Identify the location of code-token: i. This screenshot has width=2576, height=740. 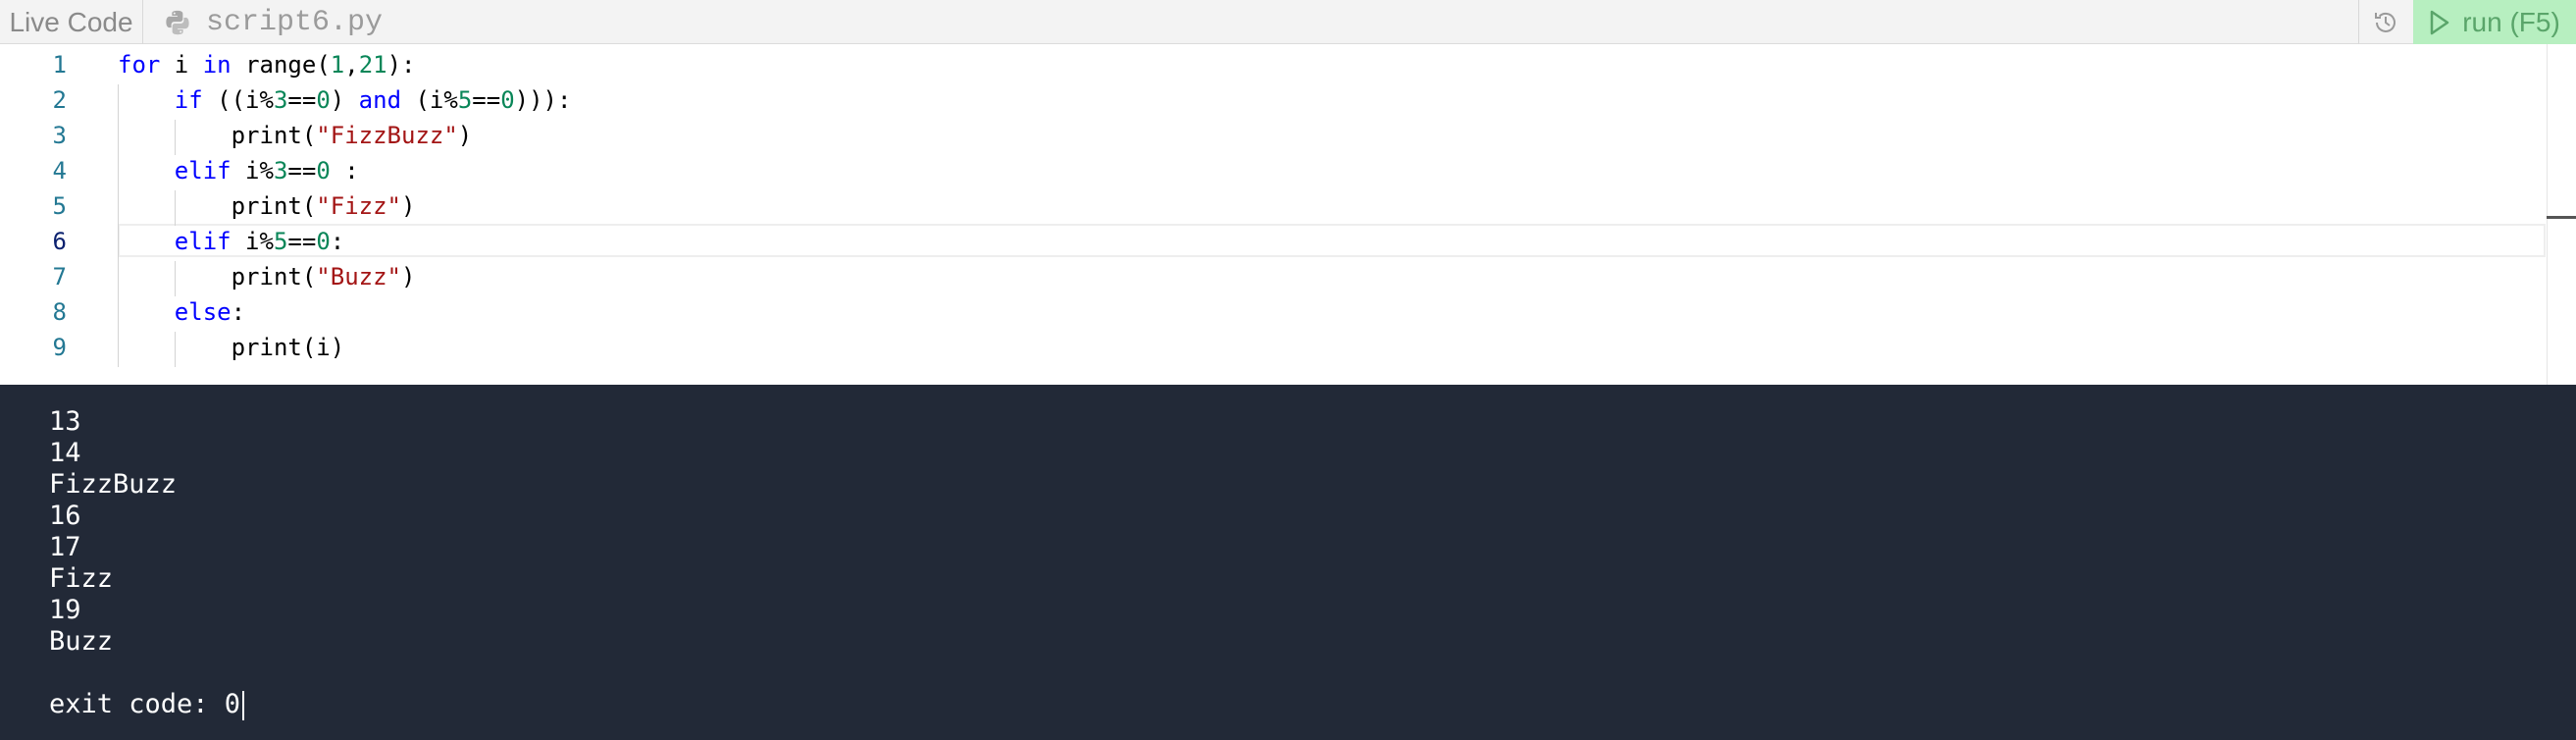
(181, 65).